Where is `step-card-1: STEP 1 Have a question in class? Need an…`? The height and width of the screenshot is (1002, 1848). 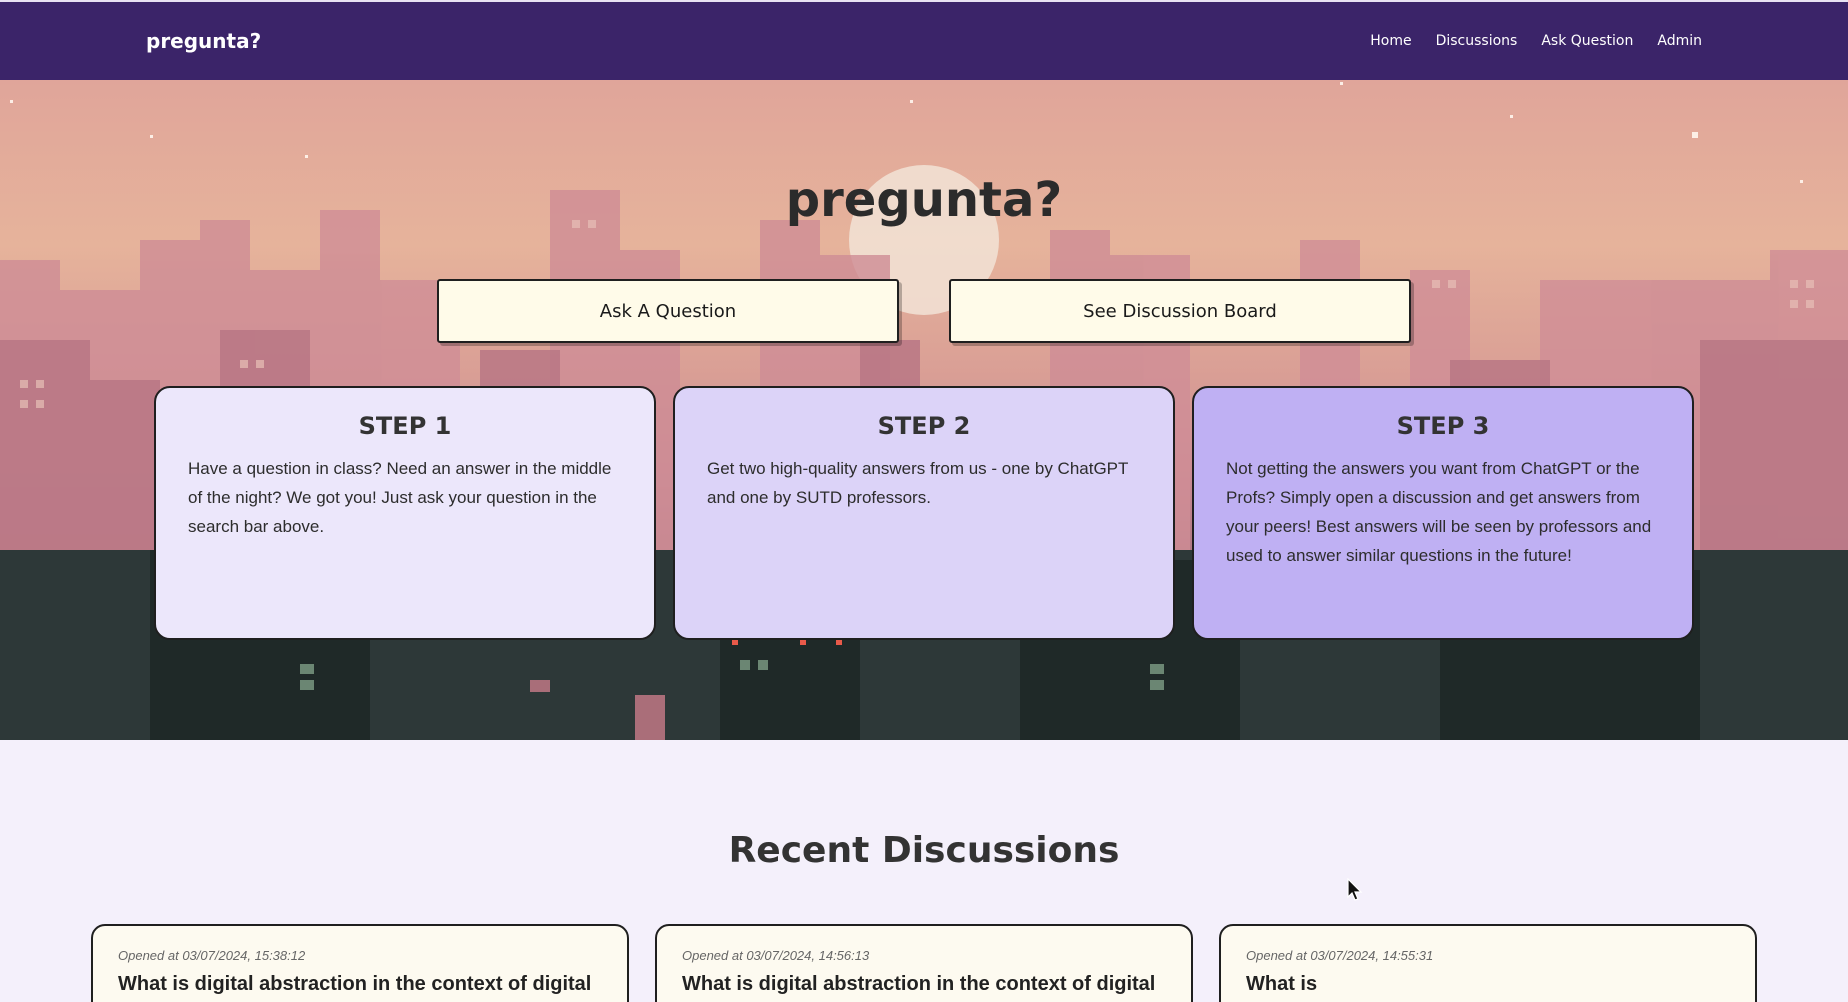
step-card-1: STEP 1 Have a question in class? Need an… is located at coordinates (405, 513).